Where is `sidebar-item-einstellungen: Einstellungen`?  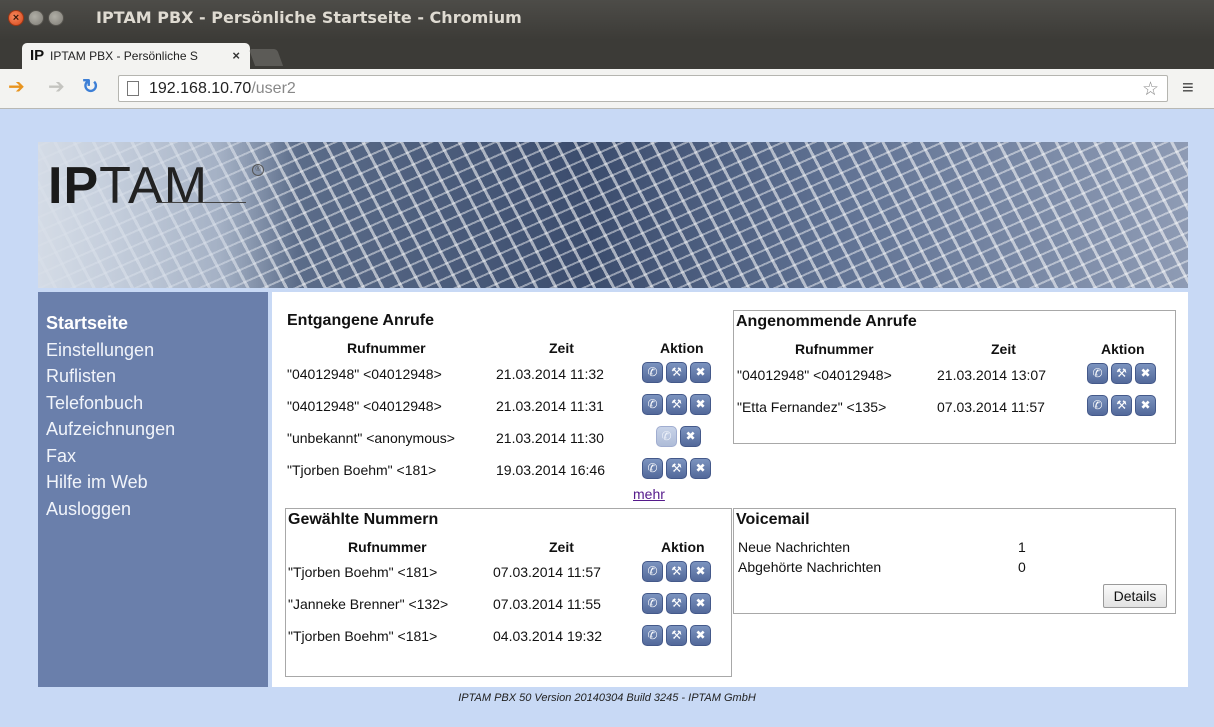 sidebar-item-einstellungen: Einstellungen is located at coordinates (157, 350).